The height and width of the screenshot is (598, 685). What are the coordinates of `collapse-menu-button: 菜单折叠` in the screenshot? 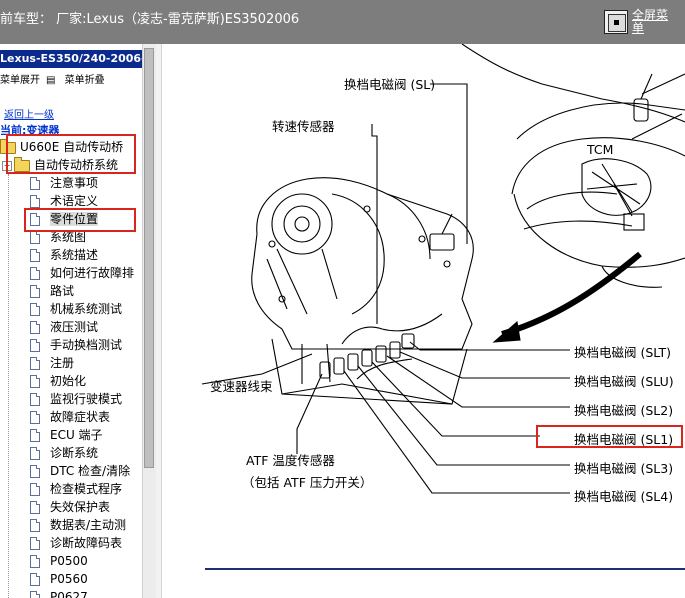 It's located at (85, 80).